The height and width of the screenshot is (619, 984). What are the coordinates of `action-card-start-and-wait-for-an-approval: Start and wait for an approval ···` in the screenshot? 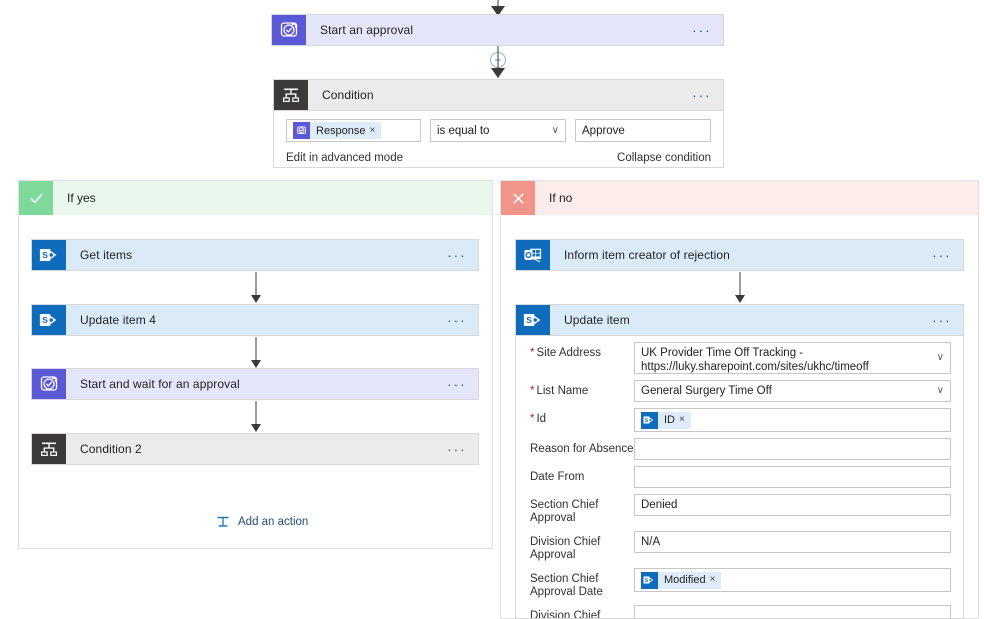 It's located at (255, 384).